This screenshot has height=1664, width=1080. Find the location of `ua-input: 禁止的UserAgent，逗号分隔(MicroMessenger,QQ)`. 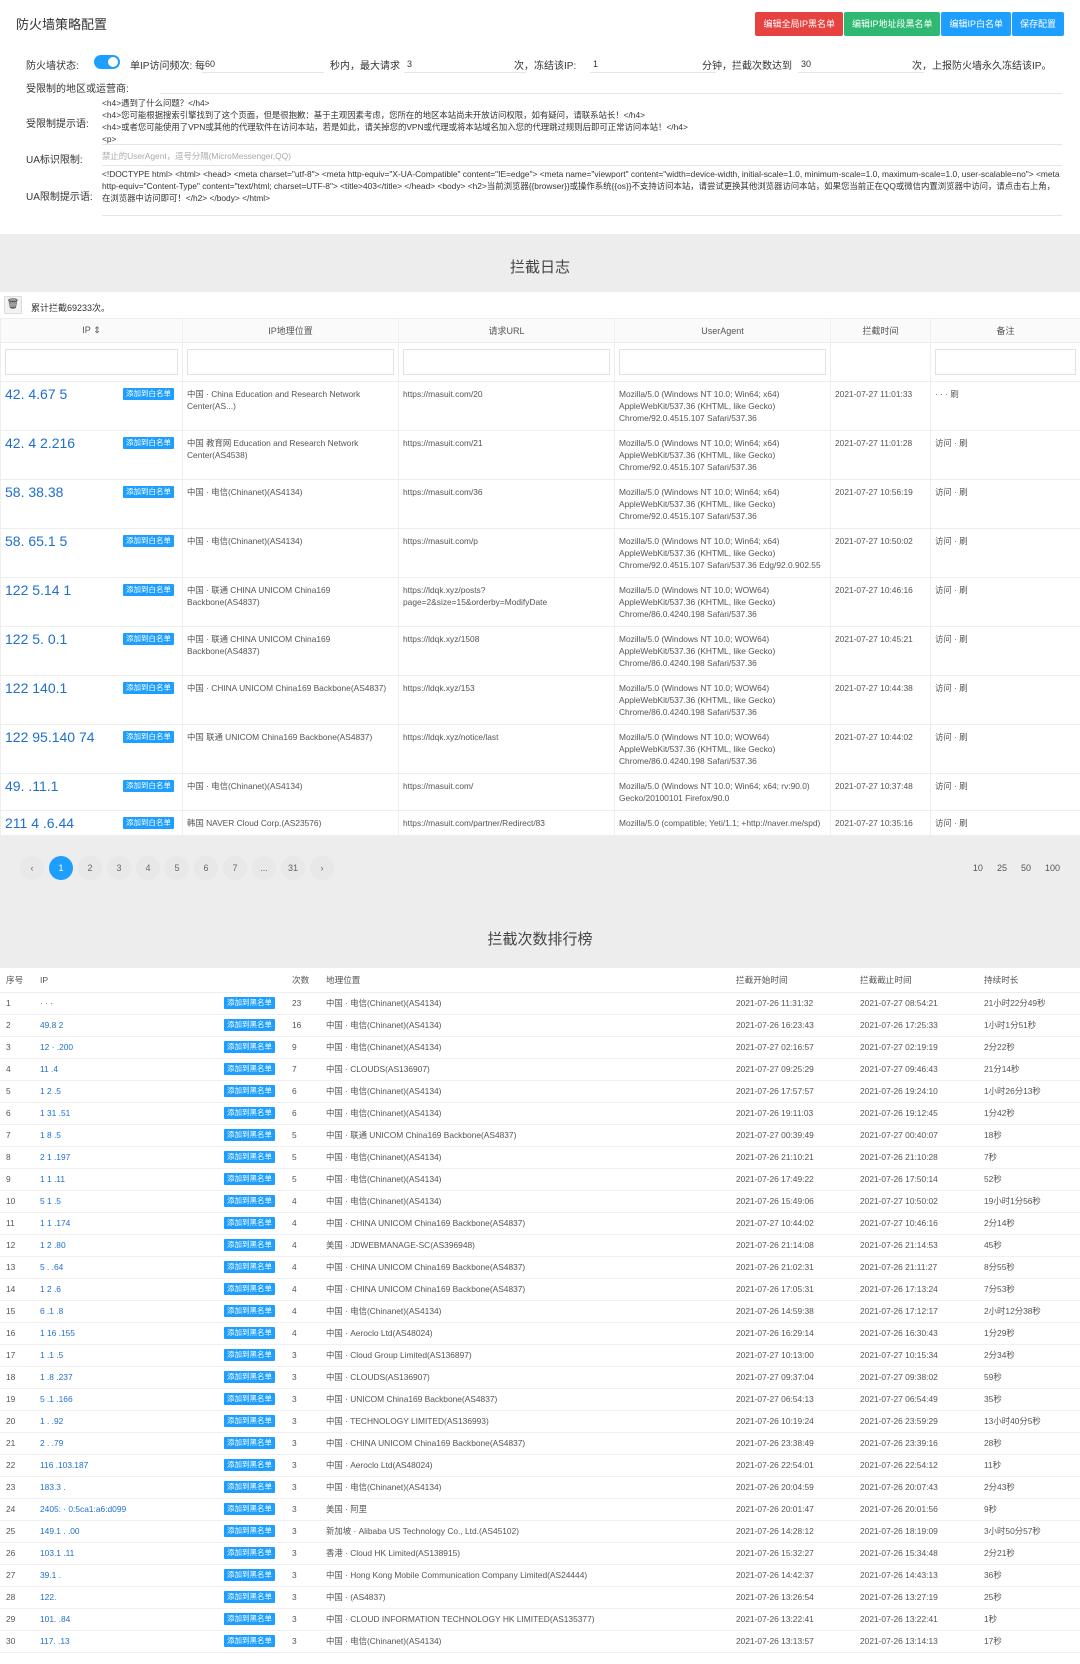

ua-input: 禁止的UserAgent，逗号分隔(MicroMessenger,QQ) is located at coordinates (582, 158).